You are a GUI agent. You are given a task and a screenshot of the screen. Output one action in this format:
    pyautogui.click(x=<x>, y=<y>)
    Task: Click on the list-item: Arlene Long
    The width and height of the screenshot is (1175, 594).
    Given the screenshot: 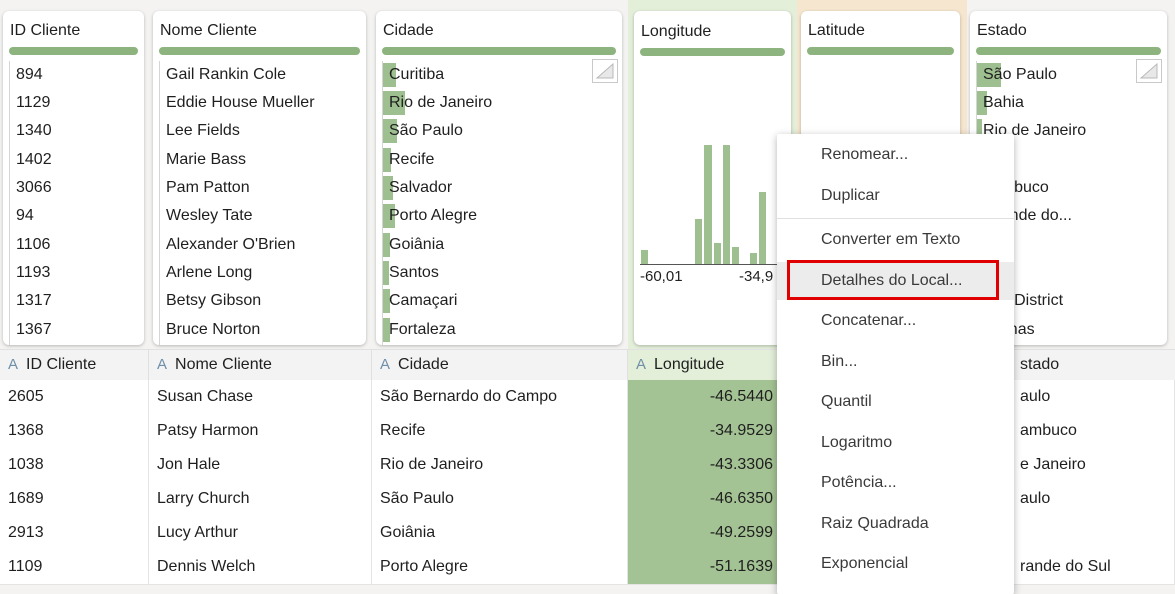 What is the action you would take?
    pyautogui.click(x=206, y=273)
    